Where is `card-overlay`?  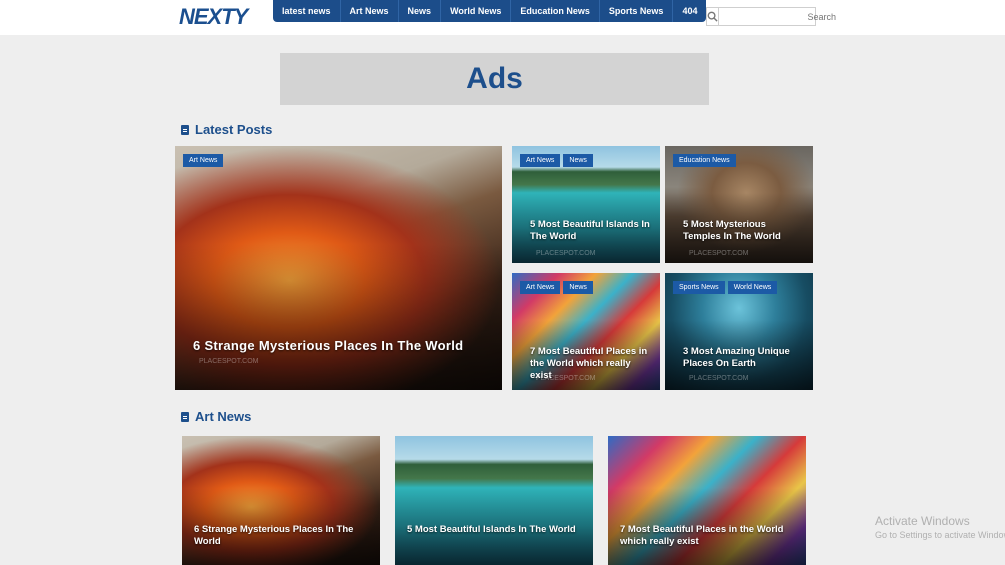
card-overlay is located at coordinates (338, 316).